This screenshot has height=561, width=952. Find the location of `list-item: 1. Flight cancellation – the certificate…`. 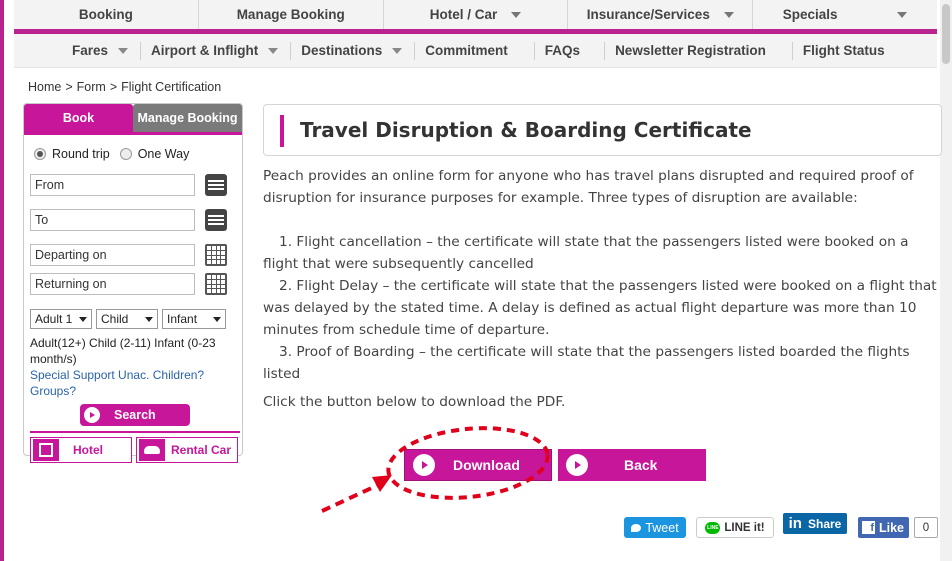

list-item: 1. Flight cancellation – the certificate… is located at coordinates (586, 253).